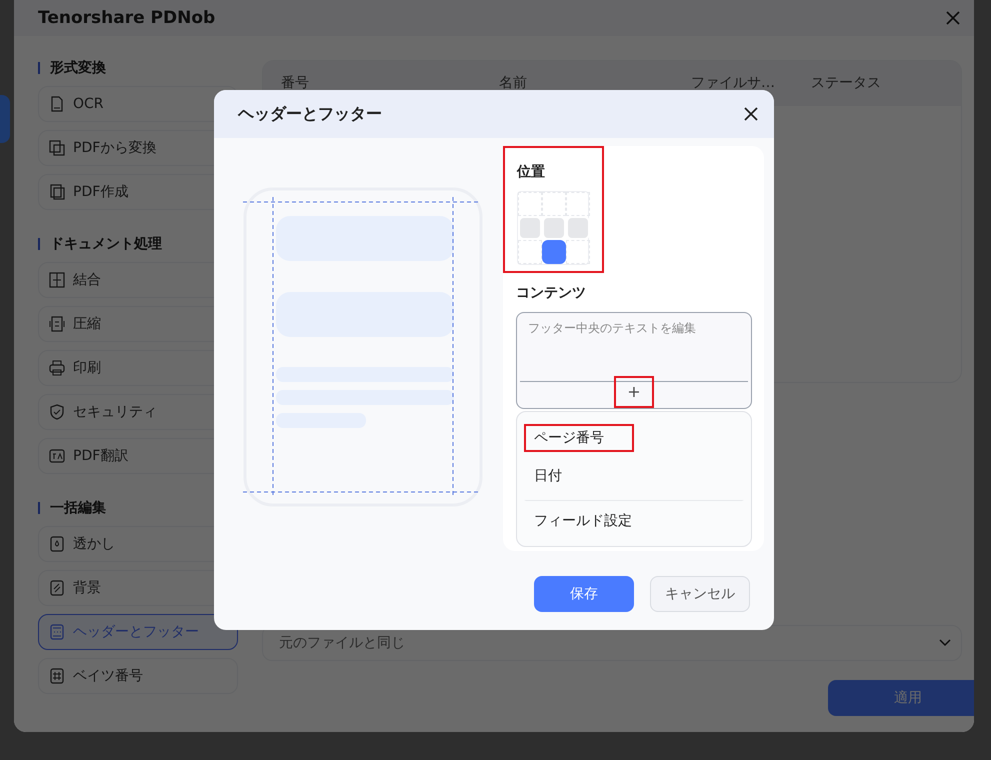 This screenshot has width=991, height=760. Describe the element at coordinates (846, 83) in the screenshot. I see `column-header: ステータス` at that location.